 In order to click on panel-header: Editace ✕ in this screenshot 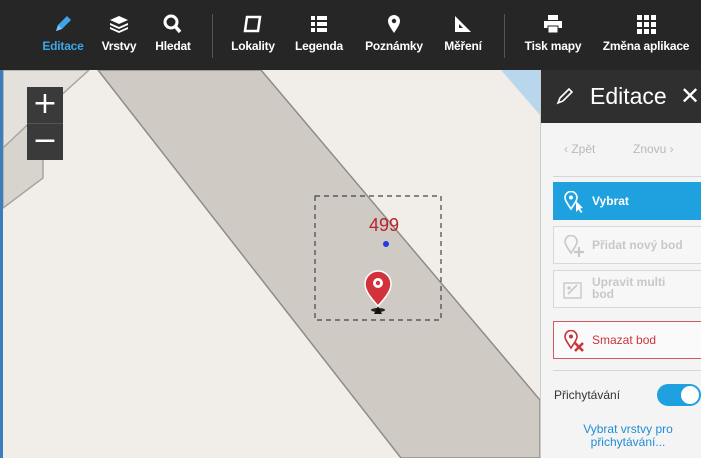, I will do `click(621, 96)`.